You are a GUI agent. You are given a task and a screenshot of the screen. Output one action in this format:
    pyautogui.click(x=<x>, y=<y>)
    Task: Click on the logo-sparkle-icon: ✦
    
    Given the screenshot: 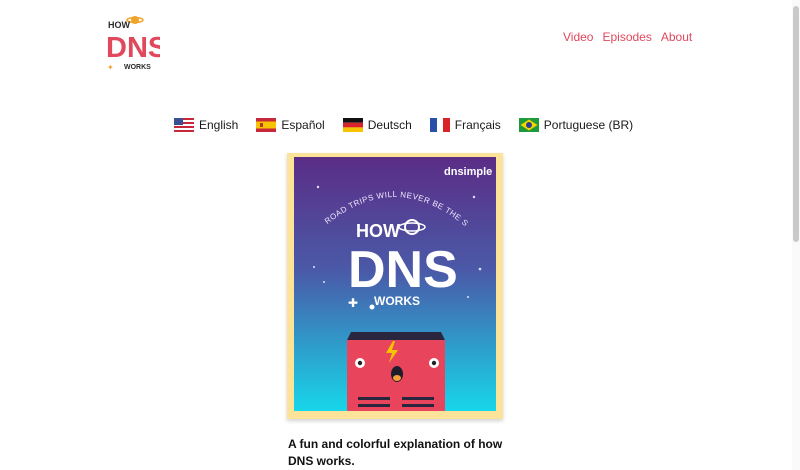 What is the action you would take?
    pyautogui.click(x=110, y=67)
    